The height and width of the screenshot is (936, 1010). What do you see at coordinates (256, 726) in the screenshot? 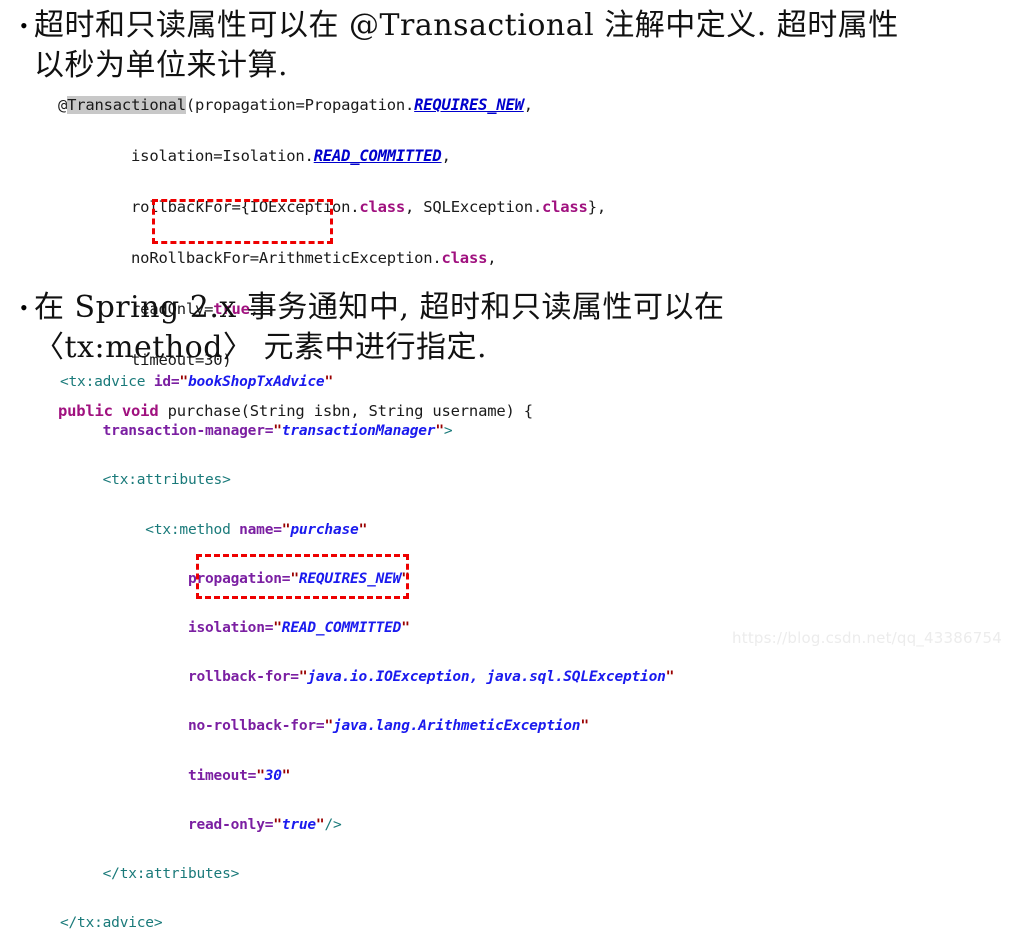
I see `code-token-attr: no-rollback-for=` at bounding box center [256, 726].